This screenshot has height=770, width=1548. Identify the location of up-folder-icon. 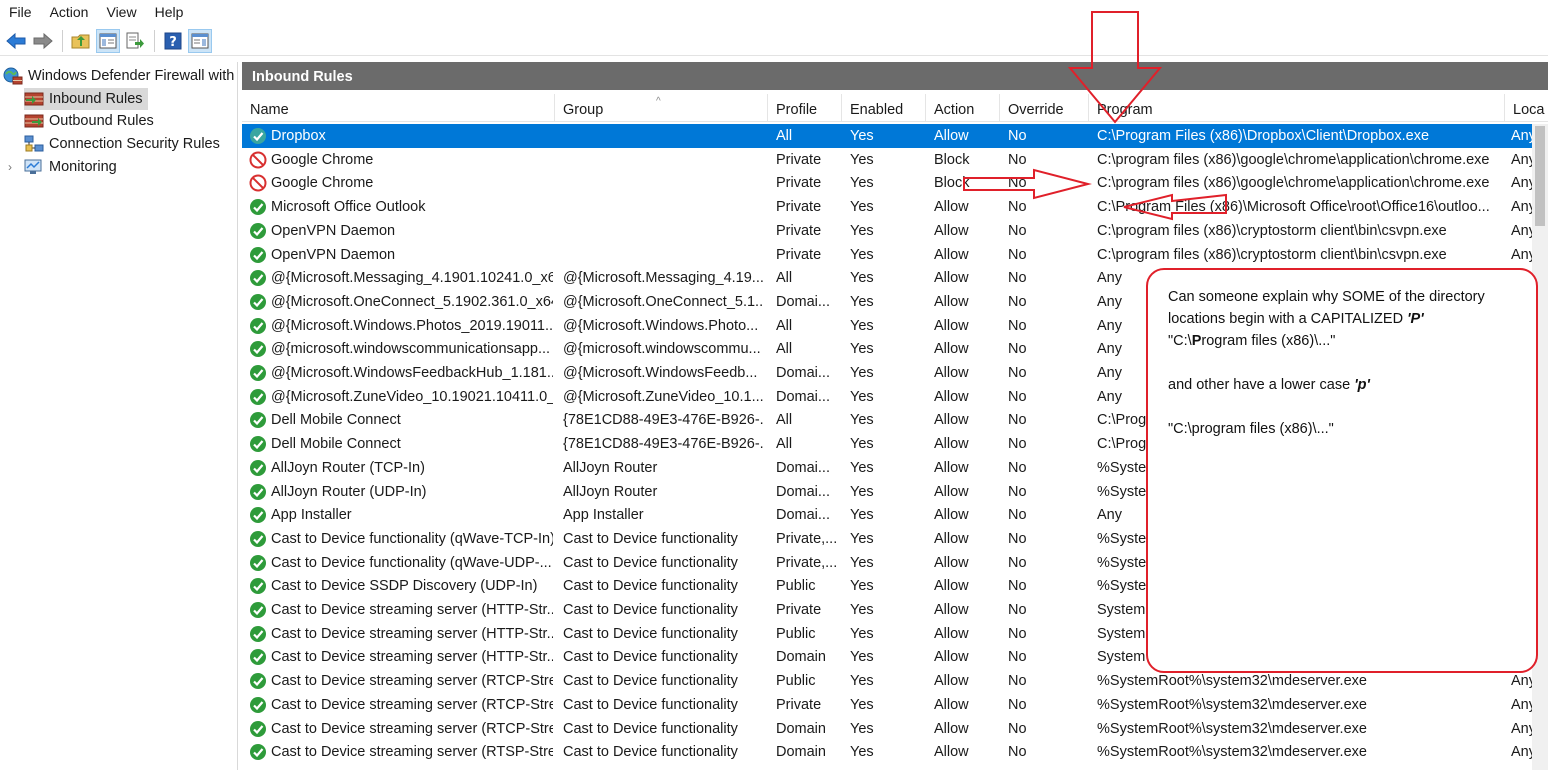
(81, 41).